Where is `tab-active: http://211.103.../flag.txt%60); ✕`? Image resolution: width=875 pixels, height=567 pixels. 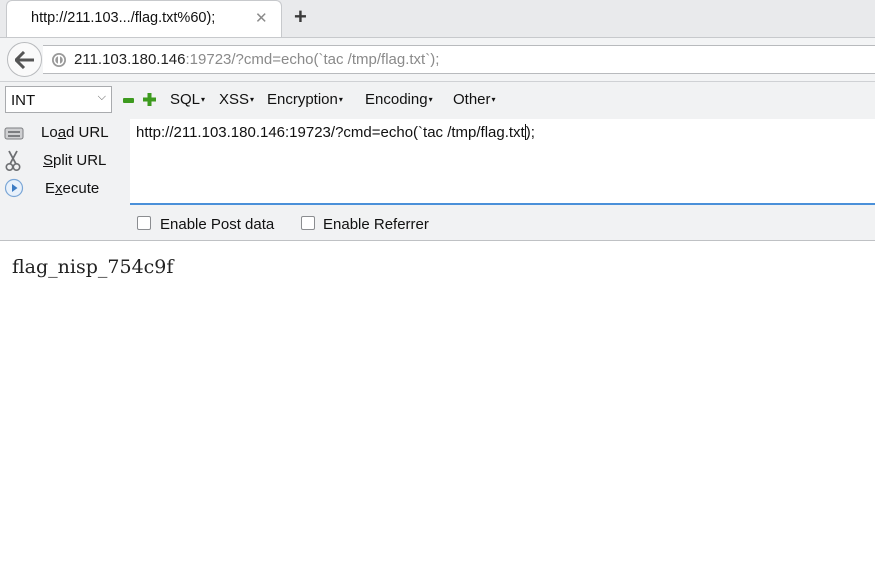 tab-active: http://211.103.../flag.txt%60); ✕ is located at coordinates (144, 18).